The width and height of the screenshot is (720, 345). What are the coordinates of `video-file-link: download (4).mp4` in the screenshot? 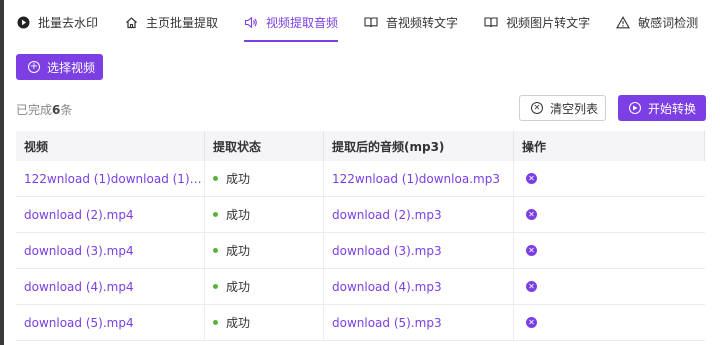 It's located at (79, 287).